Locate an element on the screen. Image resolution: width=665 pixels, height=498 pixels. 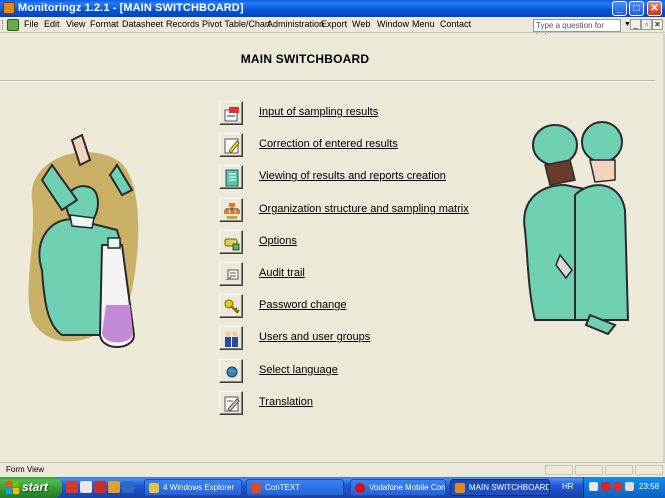
menu-edit: Edit is located at coordinates (52, 24).